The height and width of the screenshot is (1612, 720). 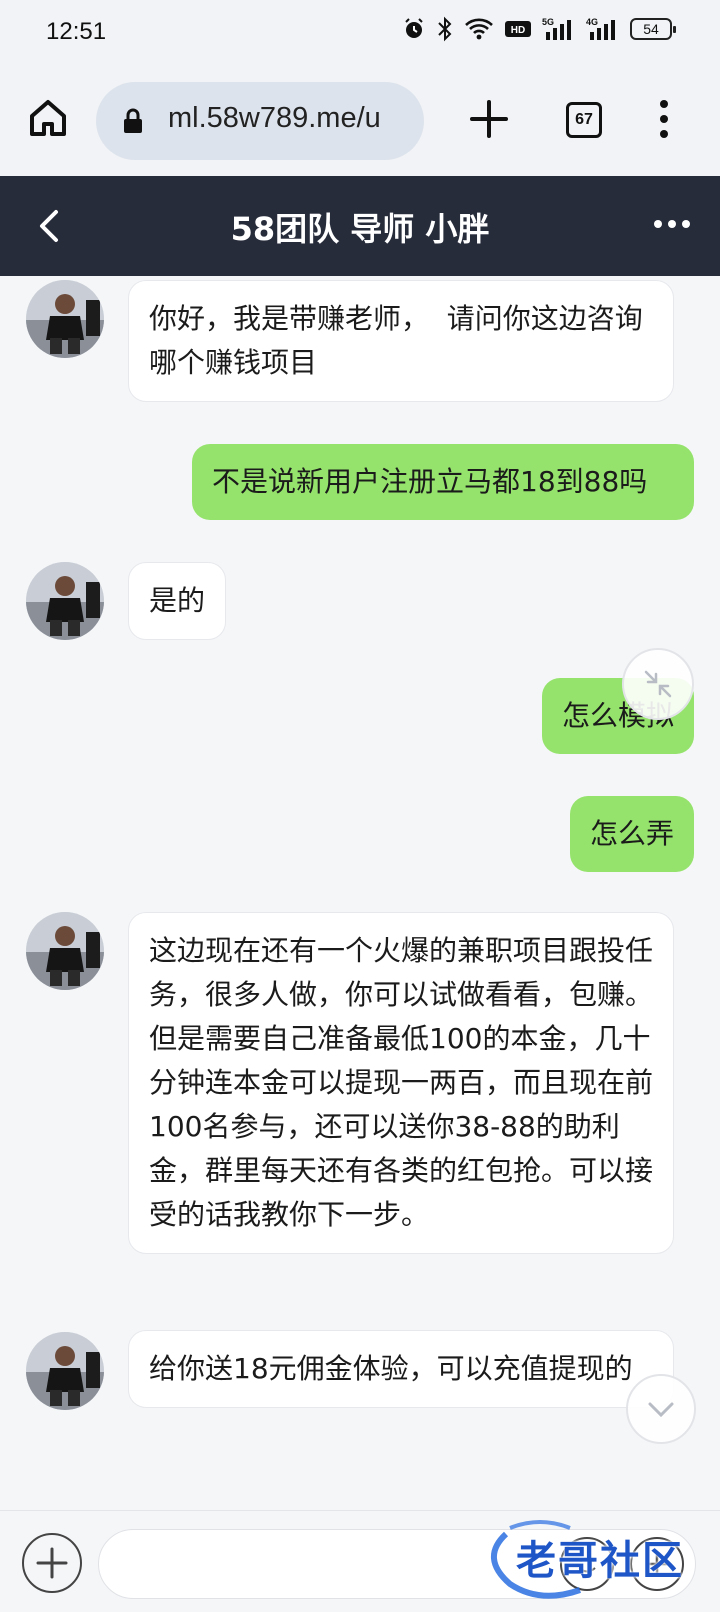 What do you see at coordinates (401, 341) in the screenshot?
I see `message-bubble: 你好，我是带赚老师， 请问你这边咨询哪个赚钱项目` at bounding box center [401, 341].